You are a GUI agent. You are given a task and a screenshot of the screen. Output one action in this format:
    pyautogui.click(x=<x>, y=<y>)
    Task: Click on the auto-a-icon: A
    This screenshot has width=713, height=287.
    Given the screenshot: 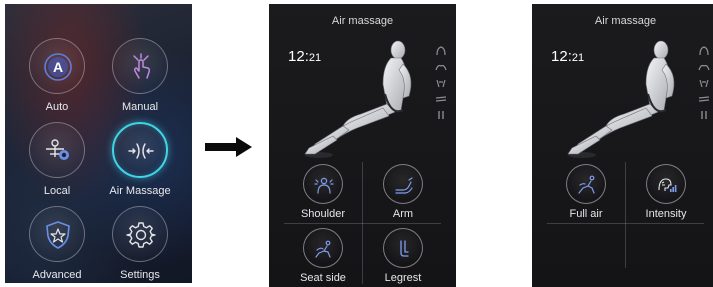 What is the action you would take?
    pyautogui.click(x=58, y=67)
    